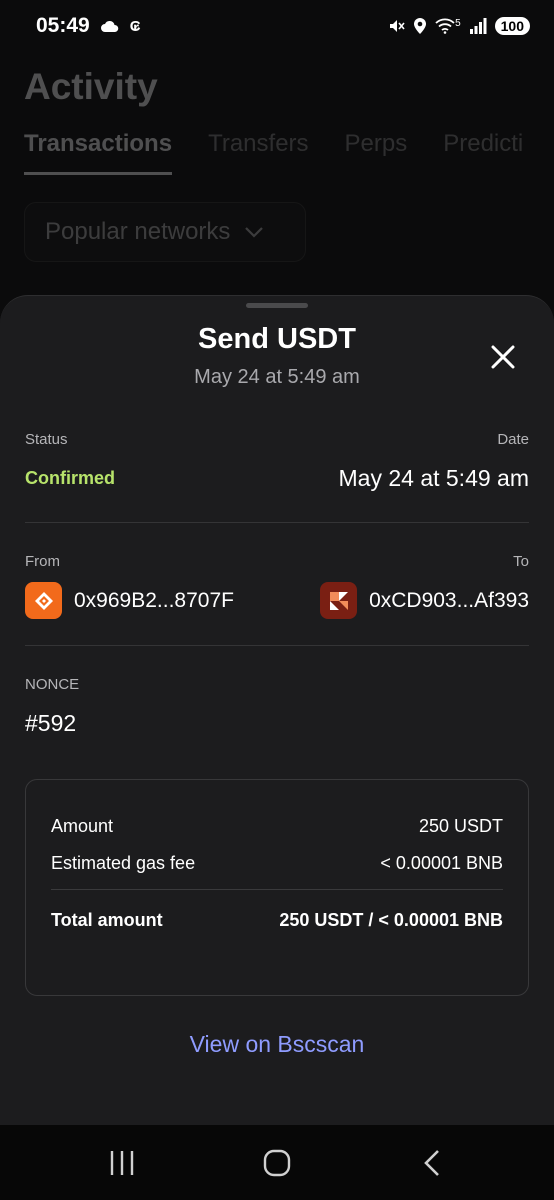  Describe the element at coordinates (277, 26) in the screenshot. I see `status-bar: 05:49 ₢ 5 100` at that location.